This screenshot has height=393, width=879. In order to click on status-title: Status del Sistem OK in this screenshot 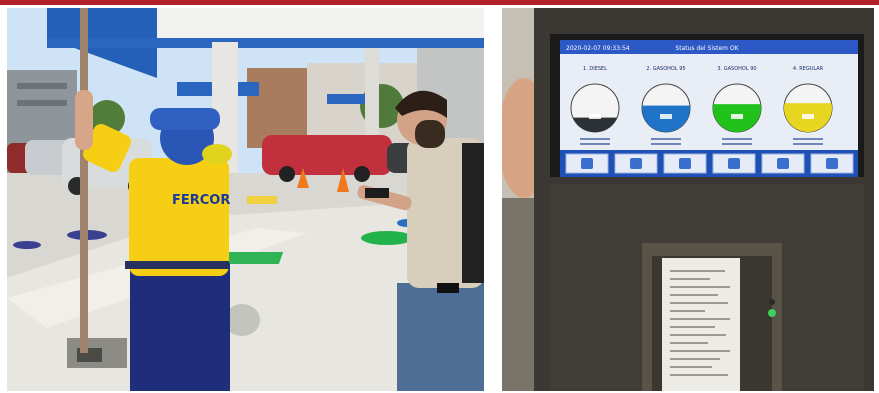, I will do `click(707, 48)`.